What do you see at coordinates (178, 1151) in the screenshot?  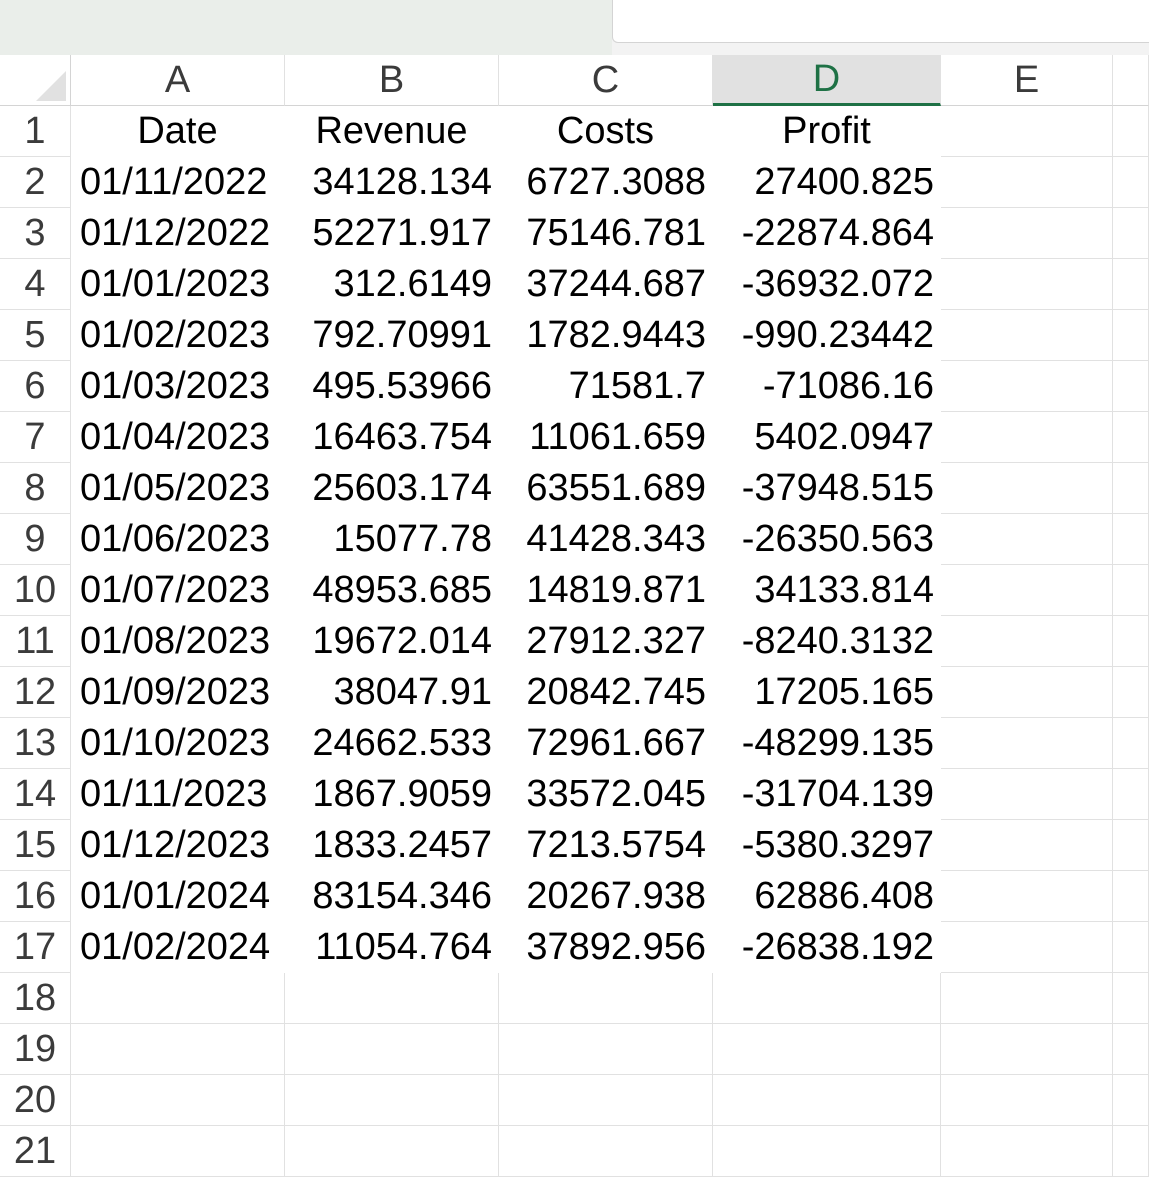 I see `cell-a21` at bounding box center [178, 1151].